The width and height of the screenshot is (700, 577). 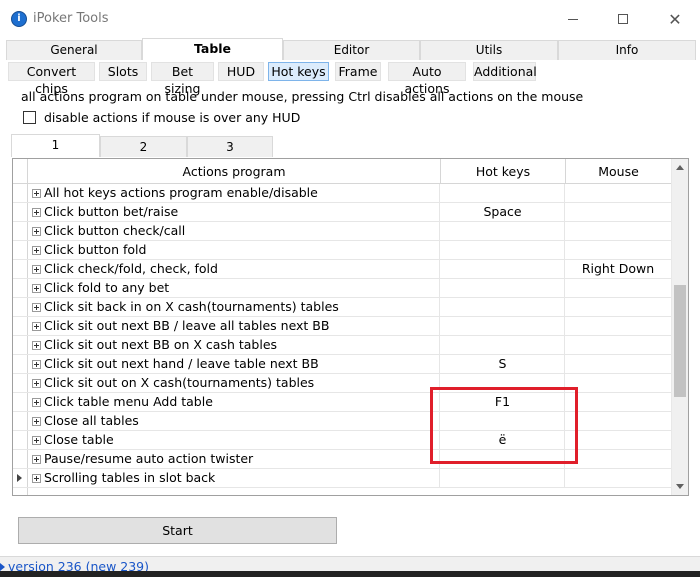 What do you see at coordinates (182, 79) in the screenshot?
I see `subtab-bet-sizing: Bet sizing` at bounding box center [182, 79].